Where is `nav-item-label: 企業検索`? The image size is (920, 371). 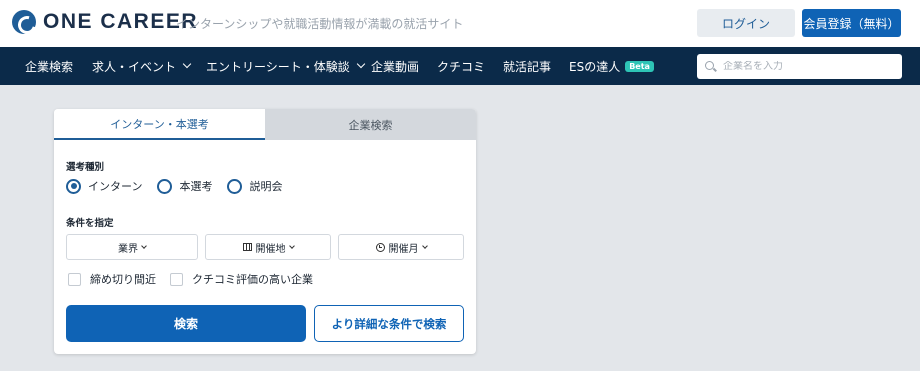
nav-item-label: 企業検索 is located at coordinates (49, 66).